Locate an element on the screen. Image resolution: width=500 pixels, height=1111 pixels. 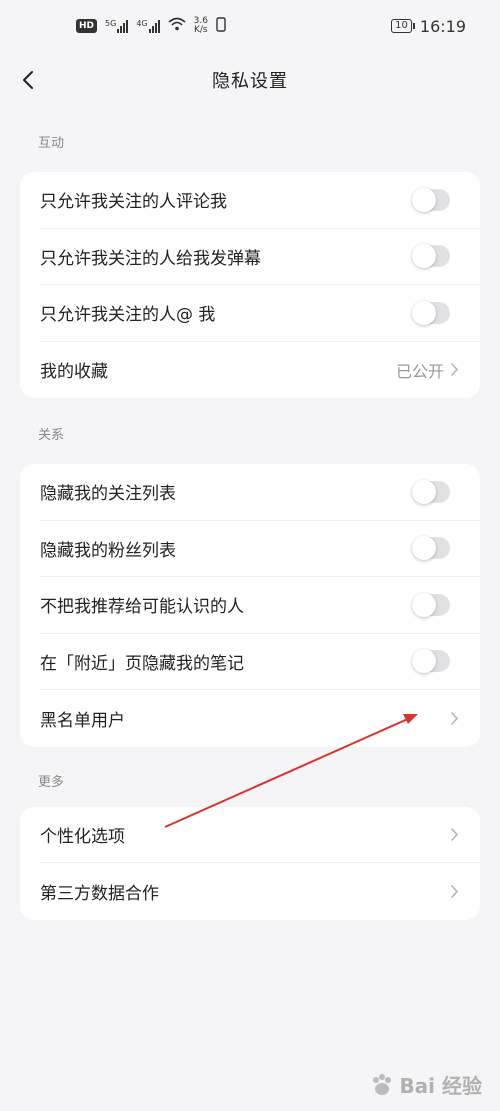
hide-fans-toggle is located at coordinates (431, 548).